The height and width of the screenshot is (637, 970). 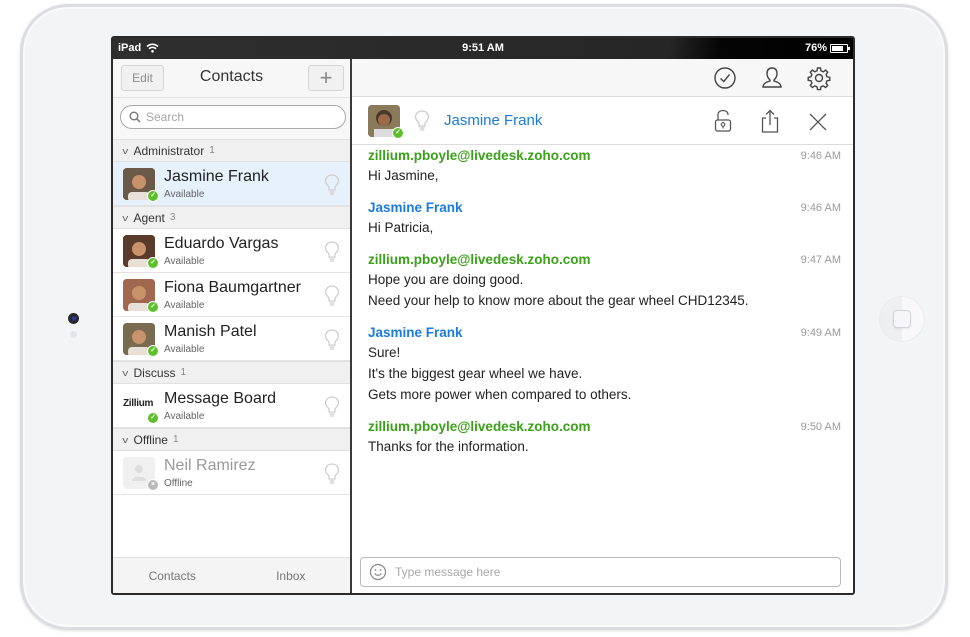 I want to click on message-time: 9:47 AM, so click(x=820, y=260).